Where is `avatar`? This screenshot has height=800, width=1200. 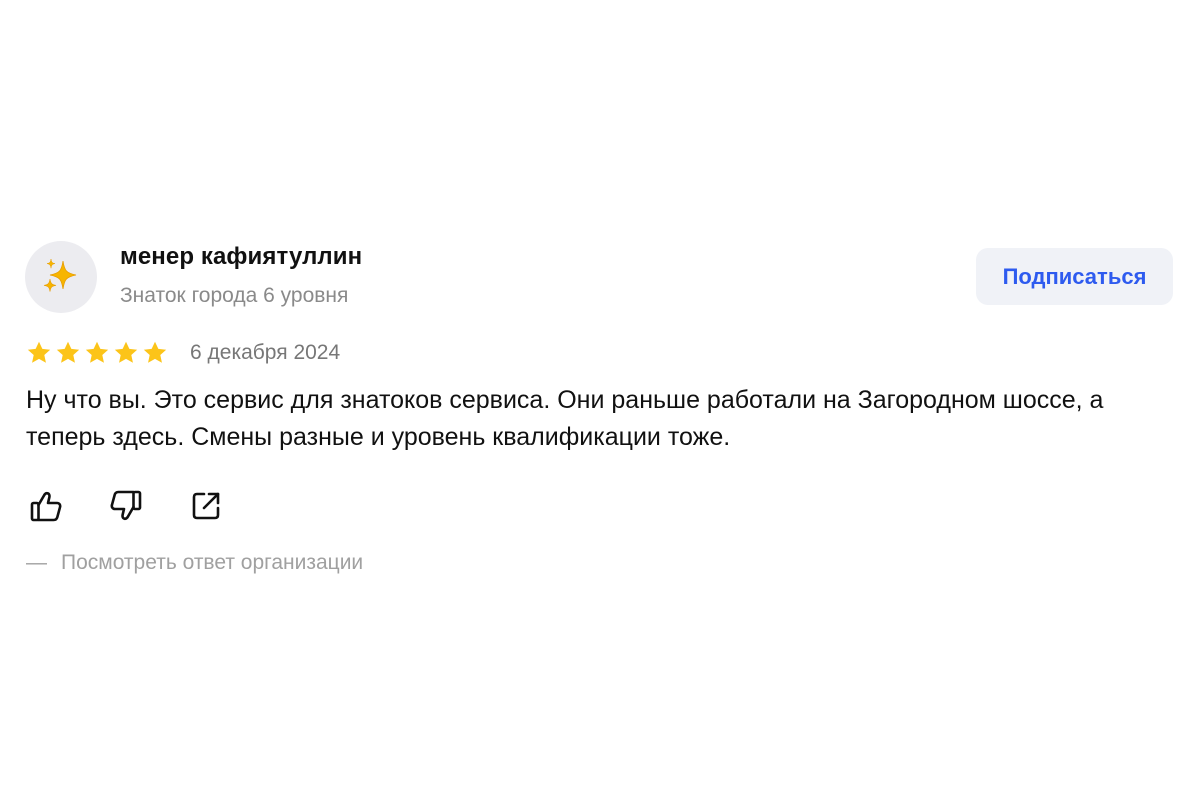 avatar is located at coordinates (61, 277).